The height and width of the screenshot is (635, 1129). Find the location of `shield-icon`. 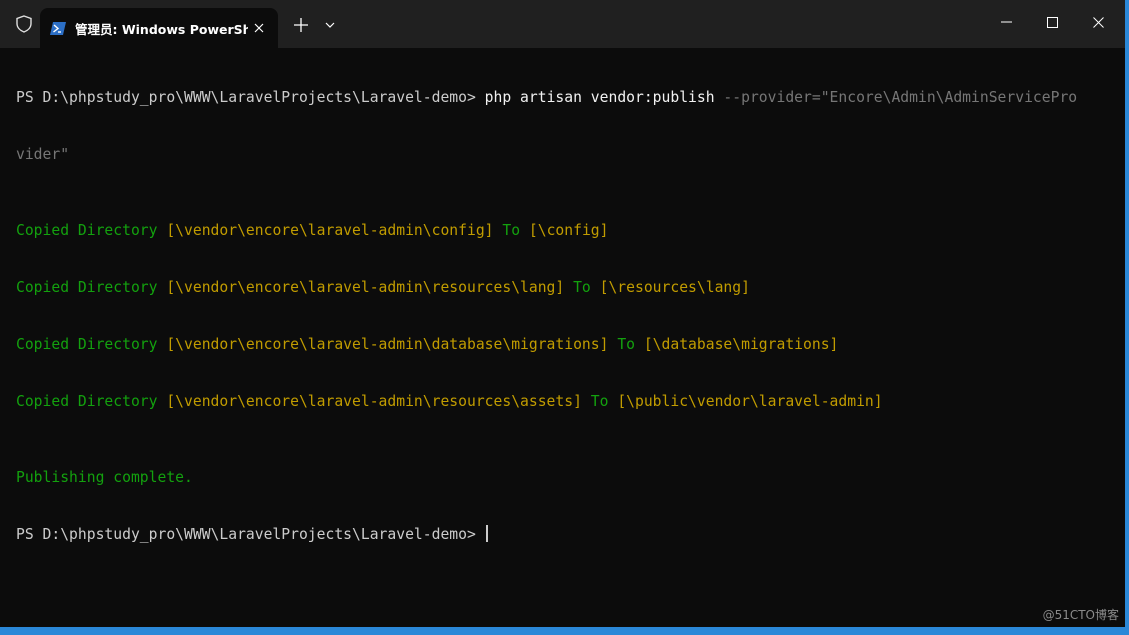

shield-icon is located at coordinates (24, 24).